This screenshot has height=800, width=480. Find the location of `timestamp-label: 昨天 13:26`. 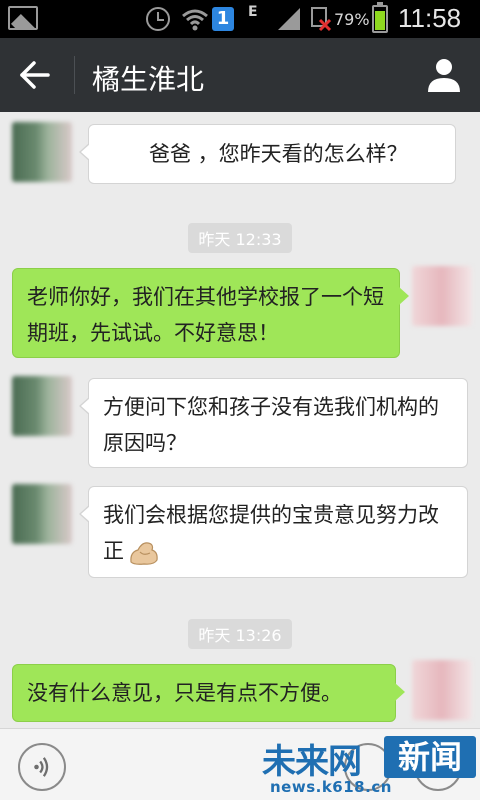

timestamp-label: 昨天 13:26 is located at coordinates (240, 634).